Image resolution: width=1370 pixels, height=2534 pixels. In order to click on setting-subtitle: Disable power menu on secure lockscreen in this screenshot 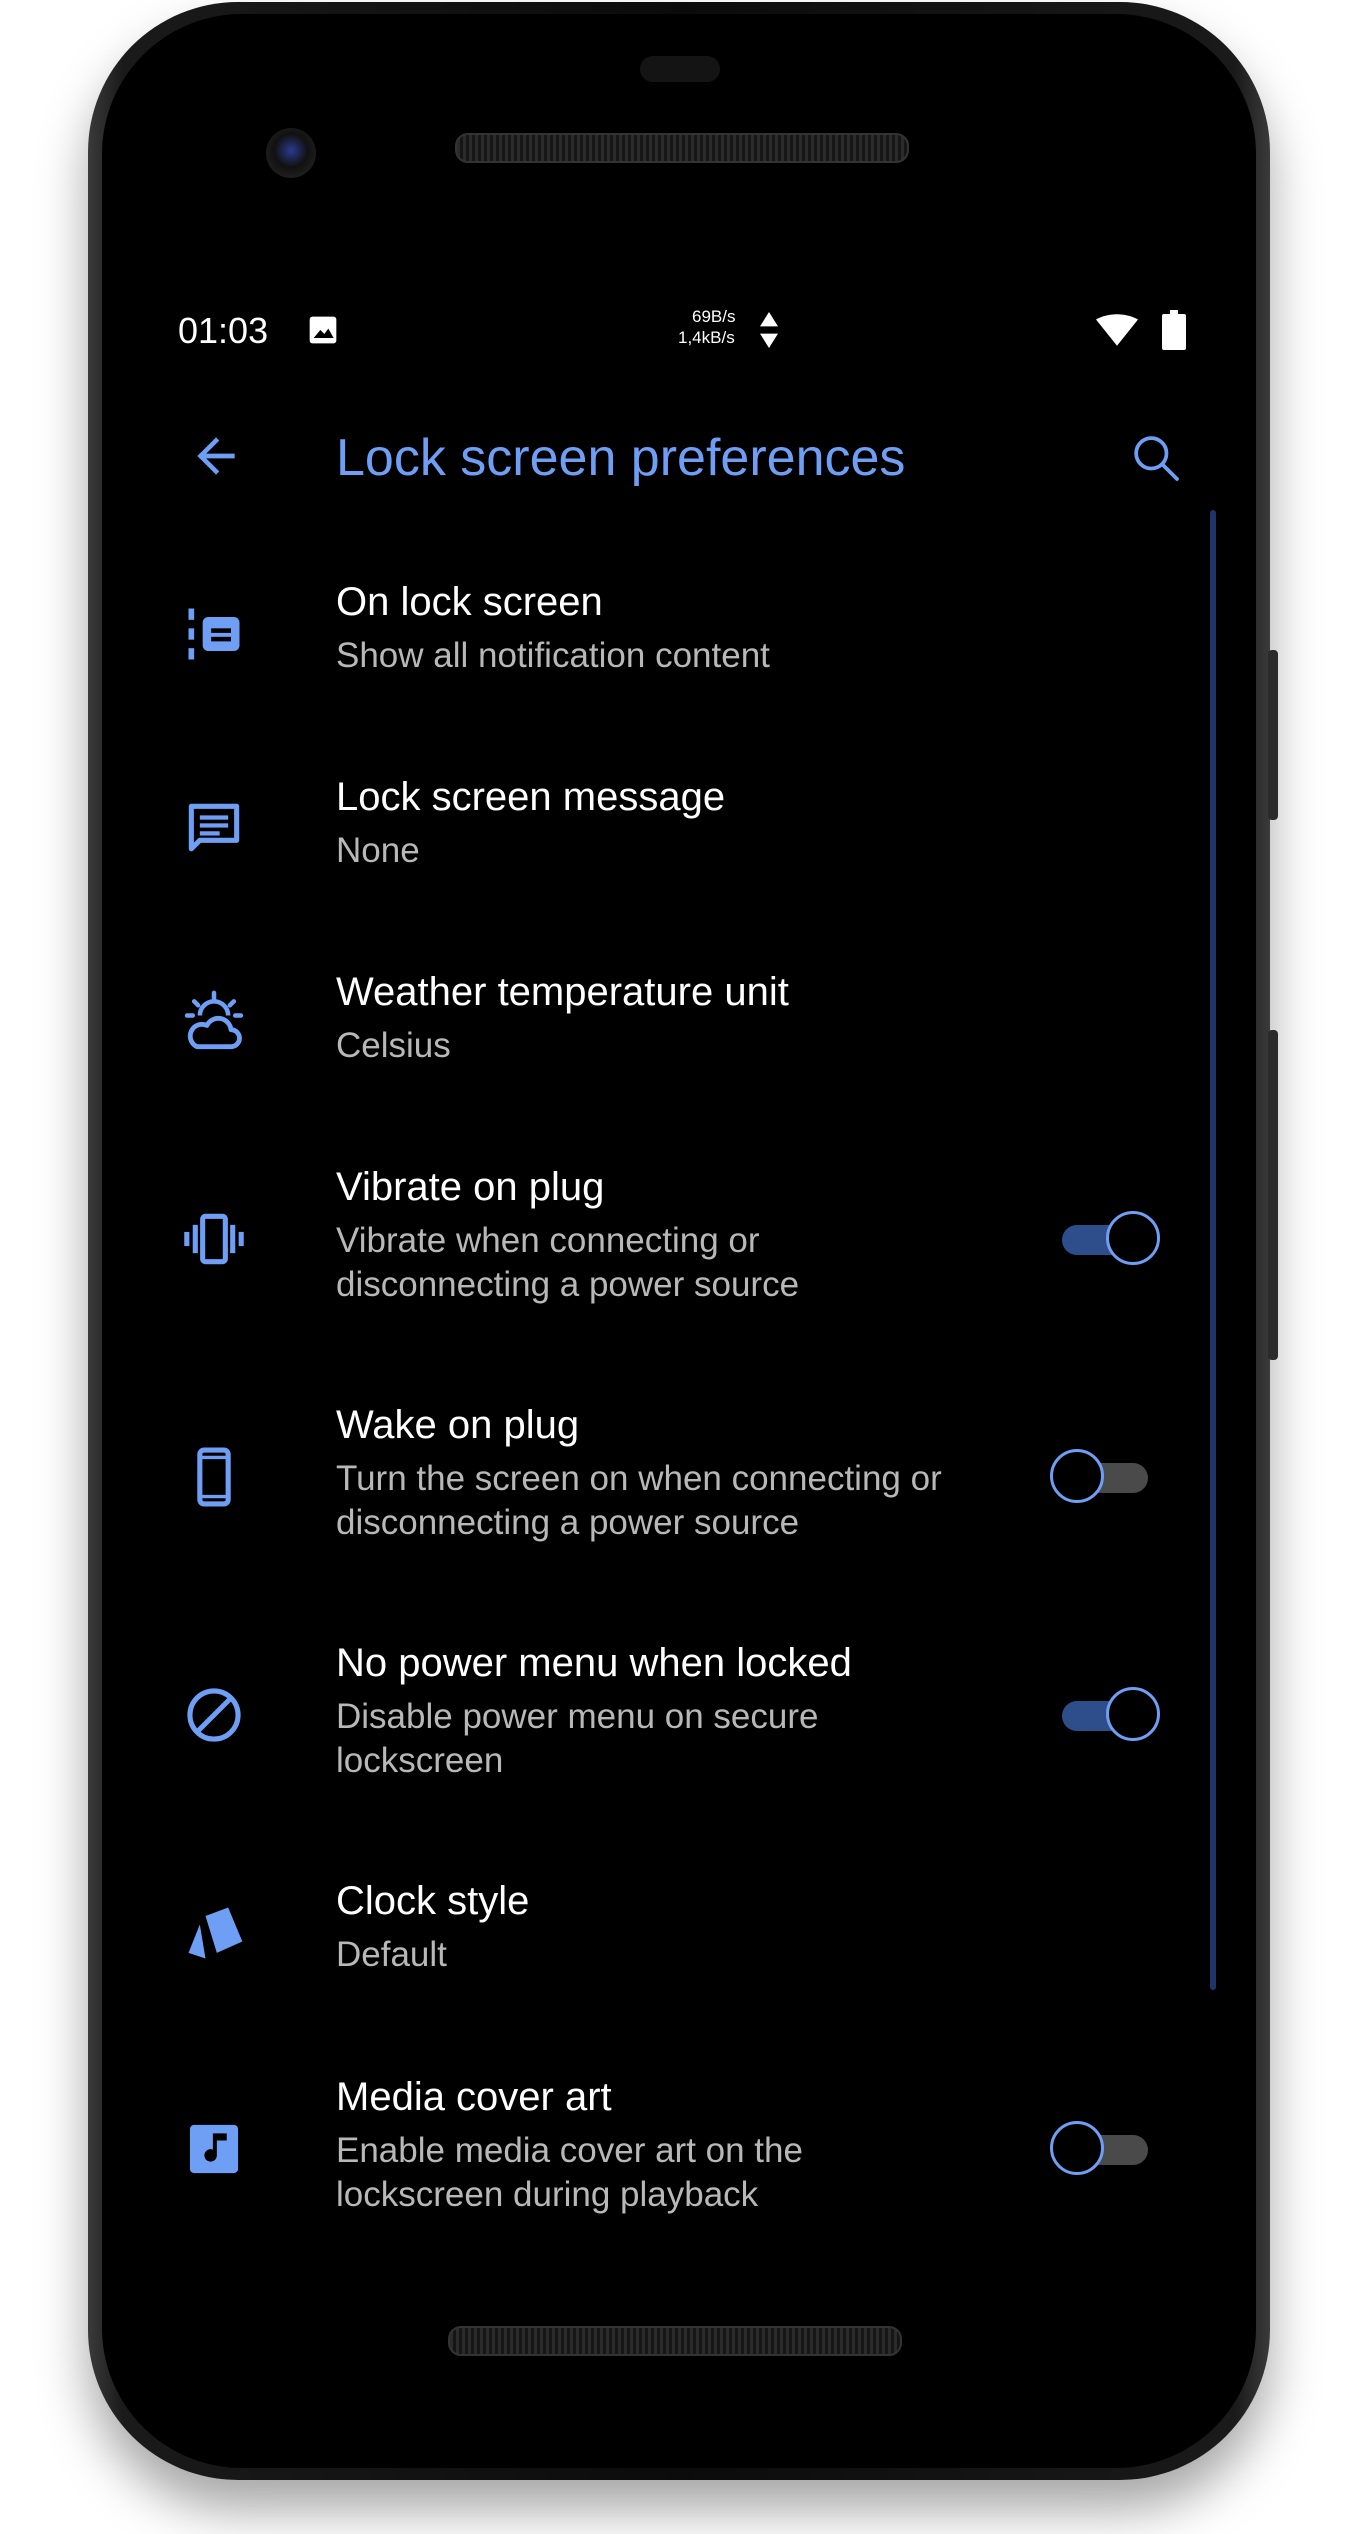, I will do `click(577, 1738)`.